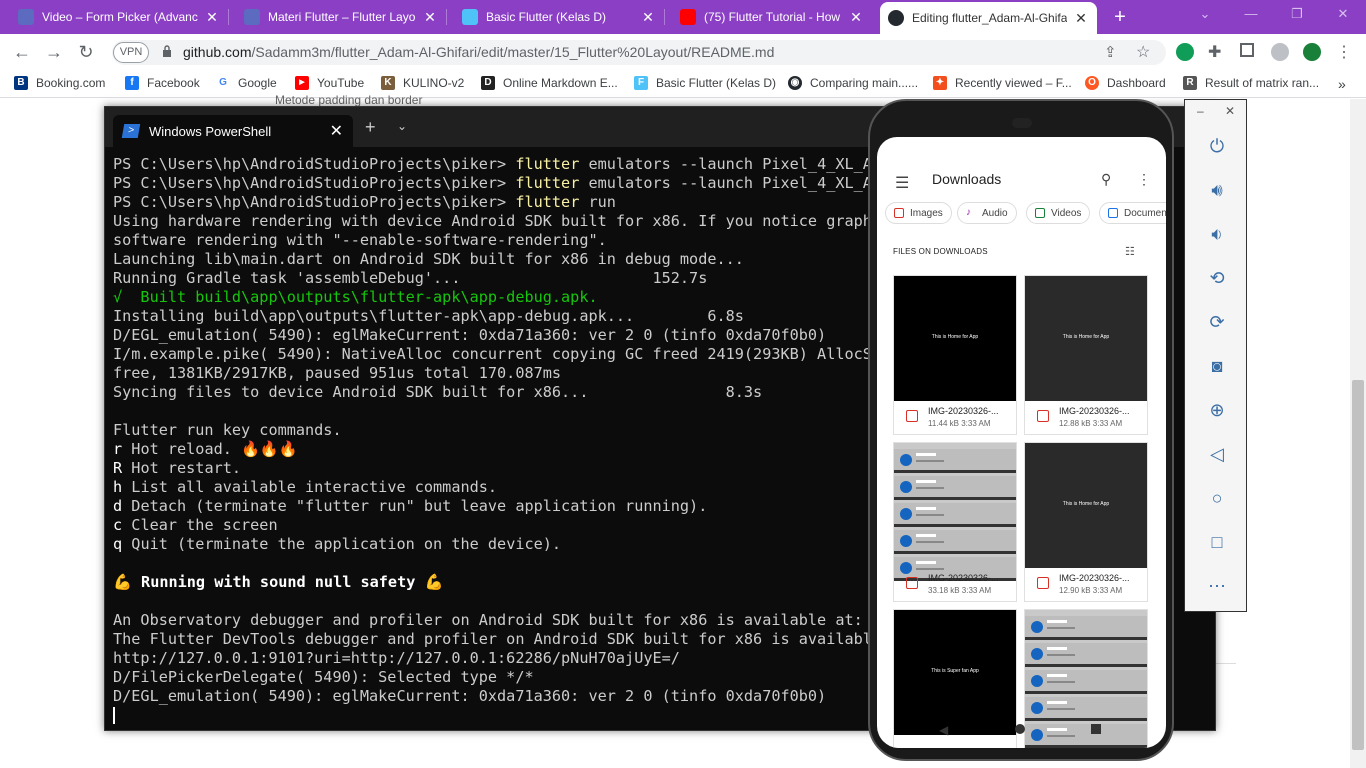 Image resolution: width=1366 pixels, height=768 pixels. I want to click on bookmark-item: f Facebook, so click(162, 83).